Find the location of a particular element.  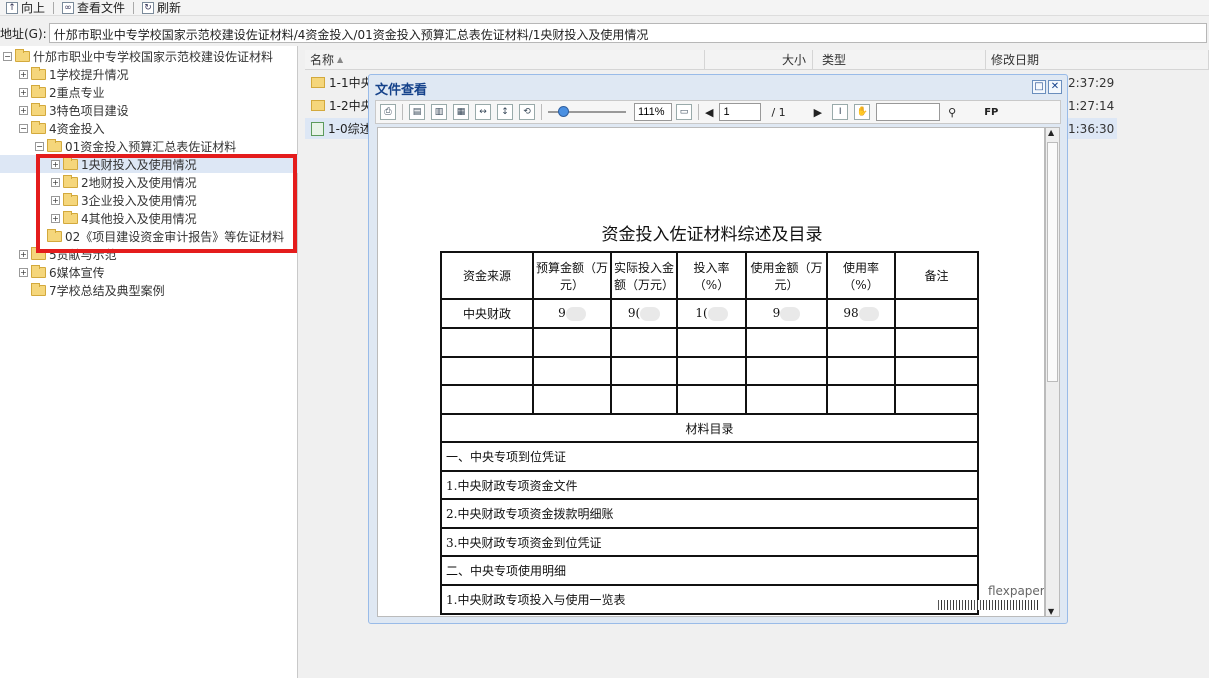

table-row: 中央财政 9 9( 1( 9 98 is located at coordinates (709, 313).